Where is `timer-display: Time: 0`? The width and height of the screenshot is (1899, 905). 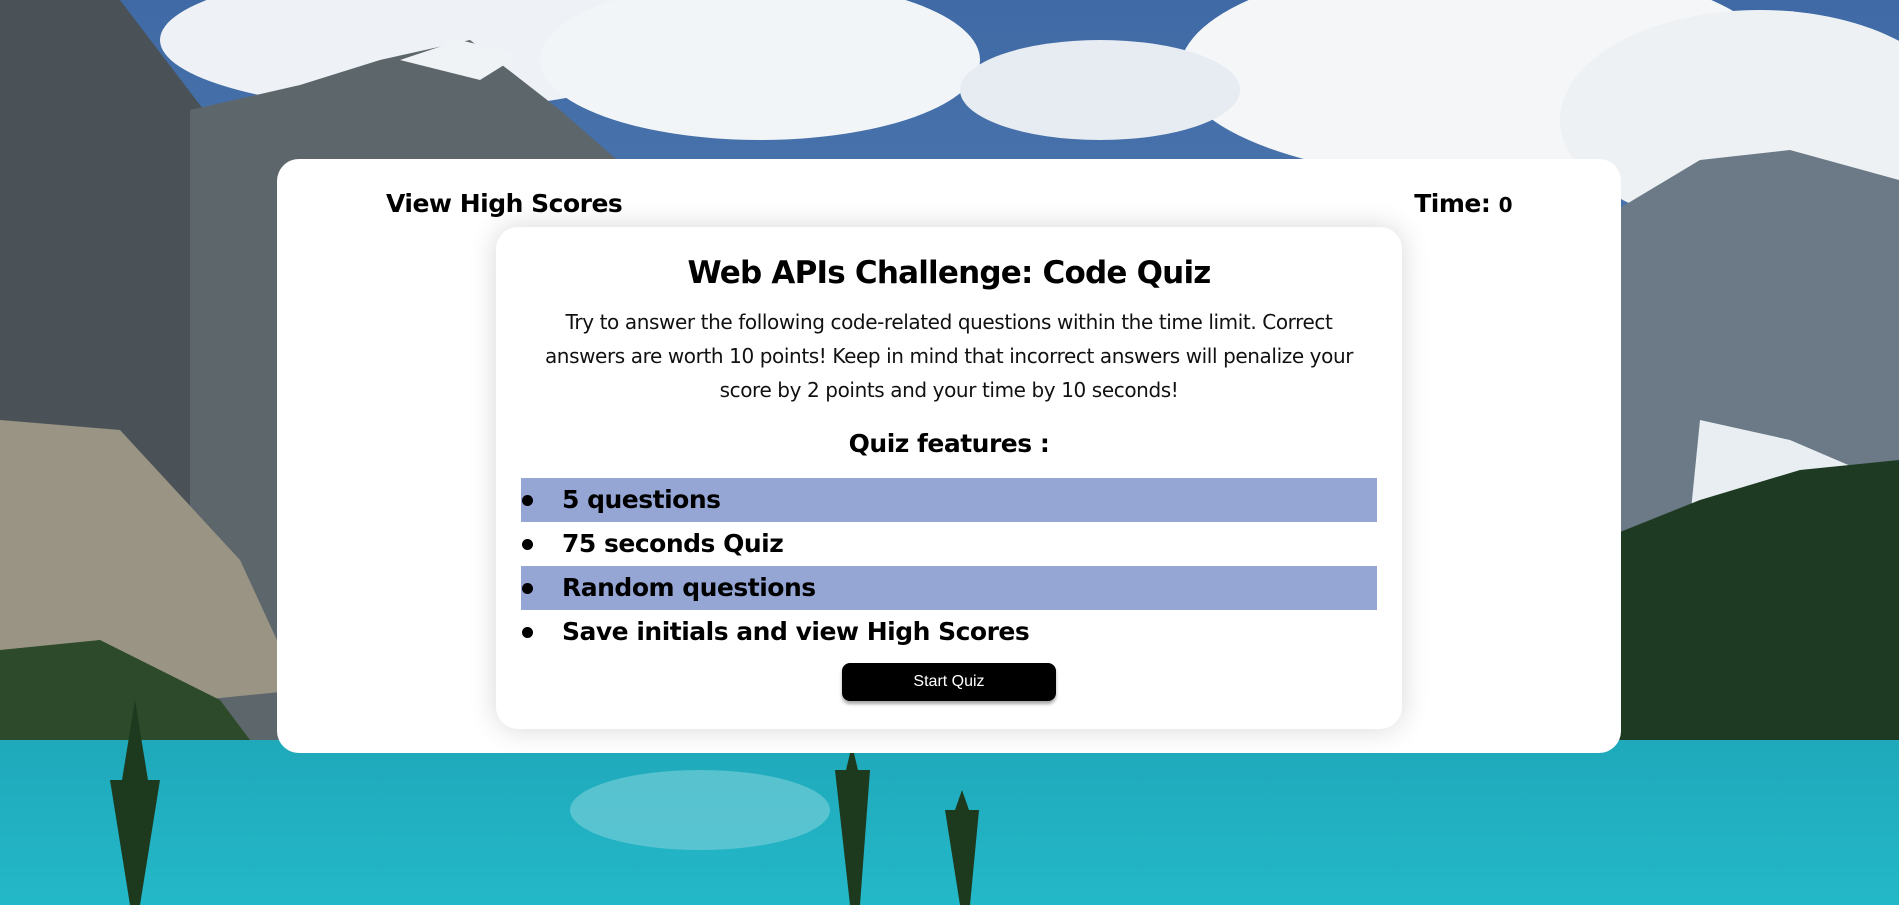
timer-display: Time: 0 is located at coordinates (1463, 203).